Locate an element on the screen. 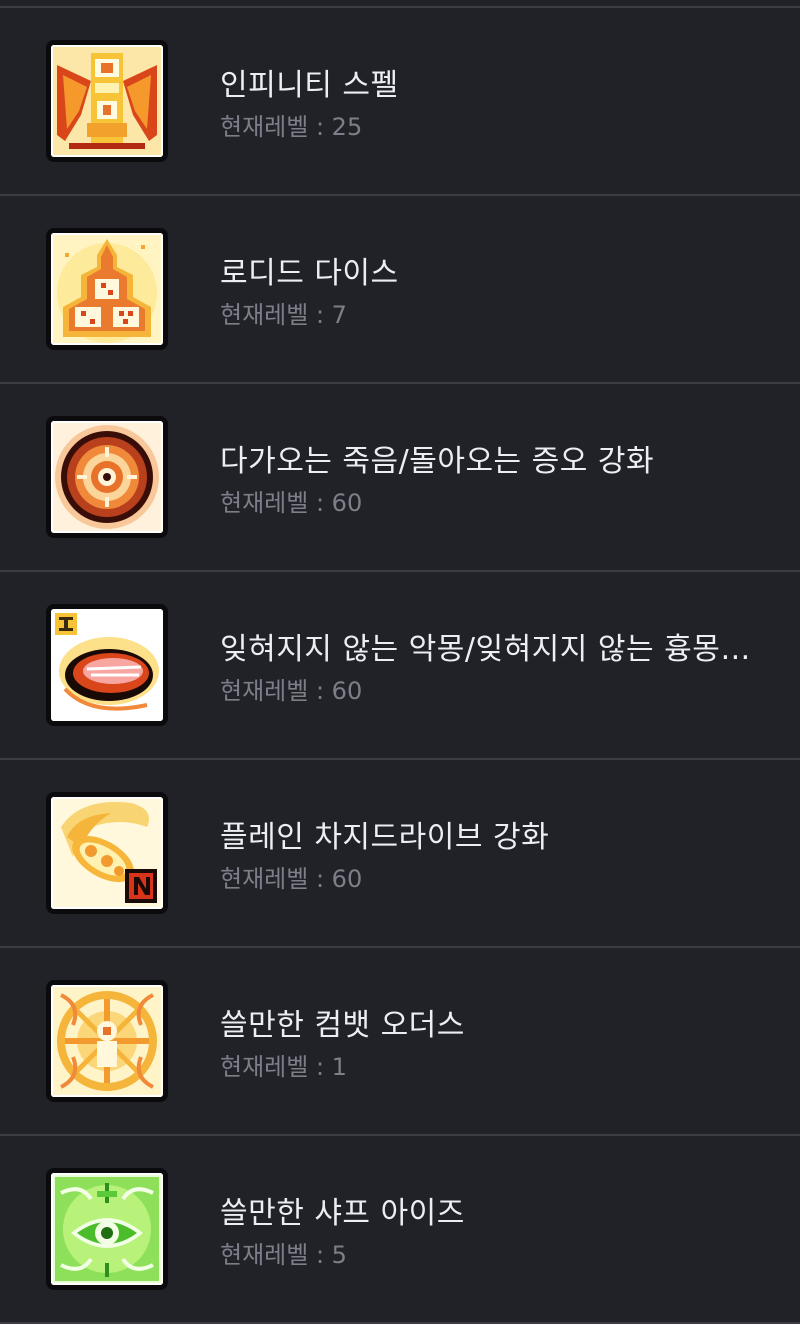 This screenshot has width=800, height=1324. skill-row: 인피니티 스펠 현재레벨 : 25 is located at coordinates (400, 102).